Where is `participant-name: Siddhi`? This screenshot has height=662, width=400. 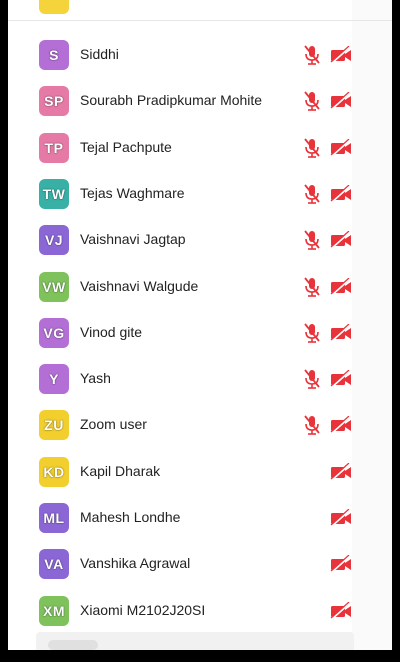 participant-name: Siddhi is located at coordinates (99, 54).